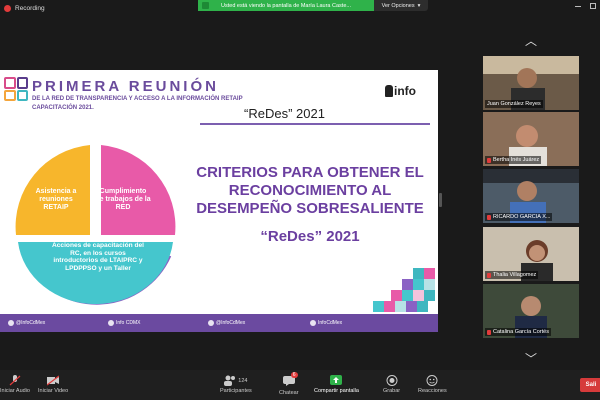  Describe the element at coordinates (432, 391) in the screenshot. I see `reactions-button-label: Reacciones` at that location.